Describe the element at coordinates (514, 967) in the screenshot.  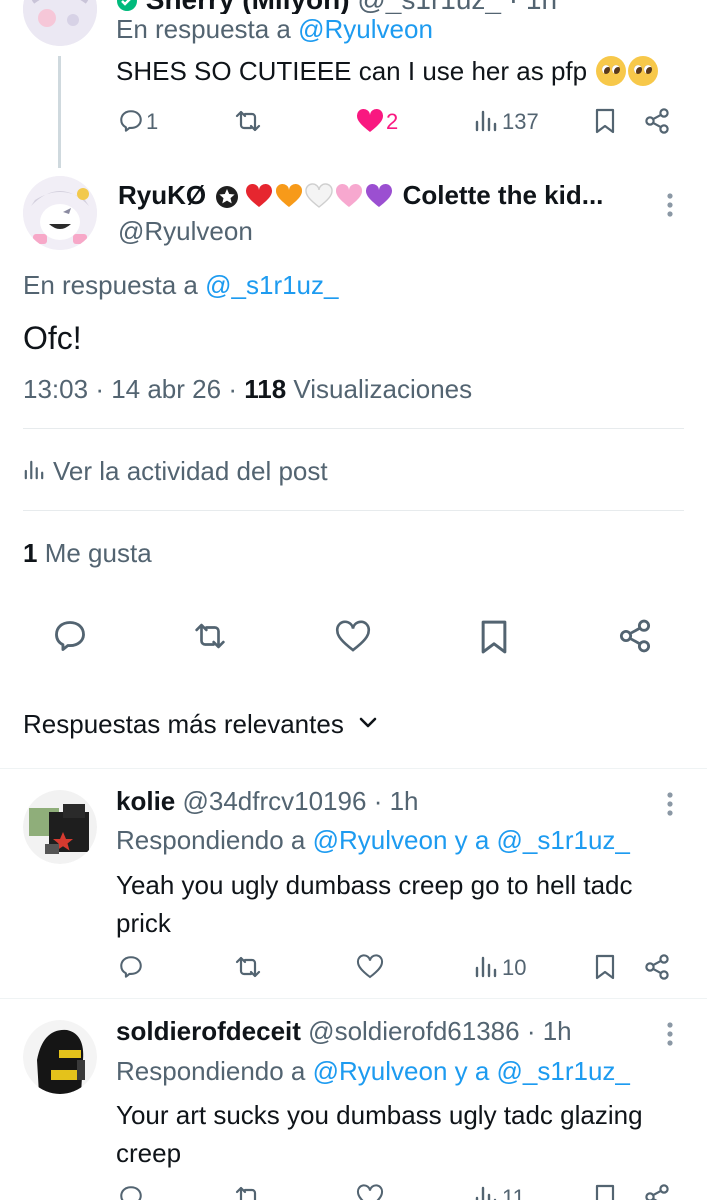
I see `views-count: 10` at that location.